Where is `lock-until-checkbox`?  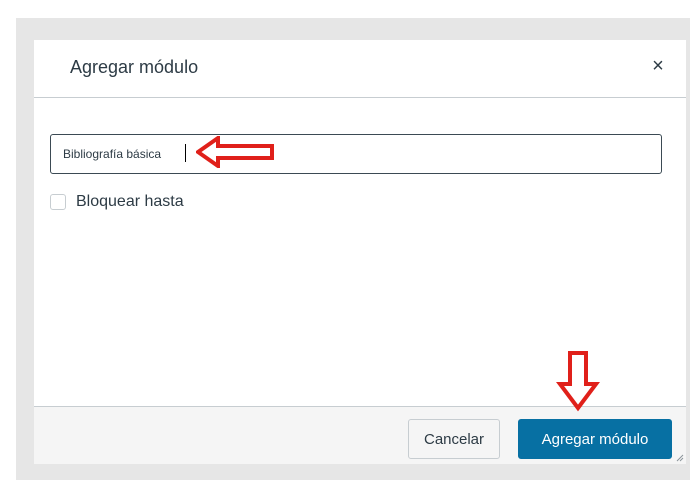
lock-until-checkbox is located at coordinates (58, 202).